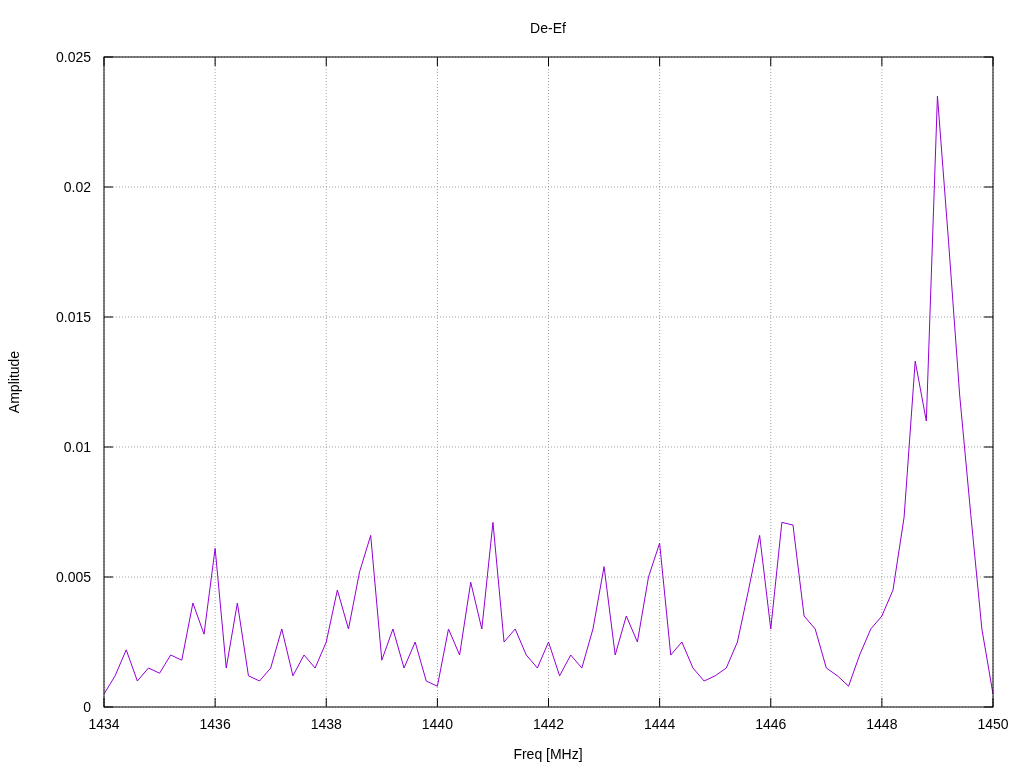 This screenshot has width=1024, height=768. Describe the element at coordinates (771, 724) in the screenshot. I see `x-tick-label: 1446` at that location.